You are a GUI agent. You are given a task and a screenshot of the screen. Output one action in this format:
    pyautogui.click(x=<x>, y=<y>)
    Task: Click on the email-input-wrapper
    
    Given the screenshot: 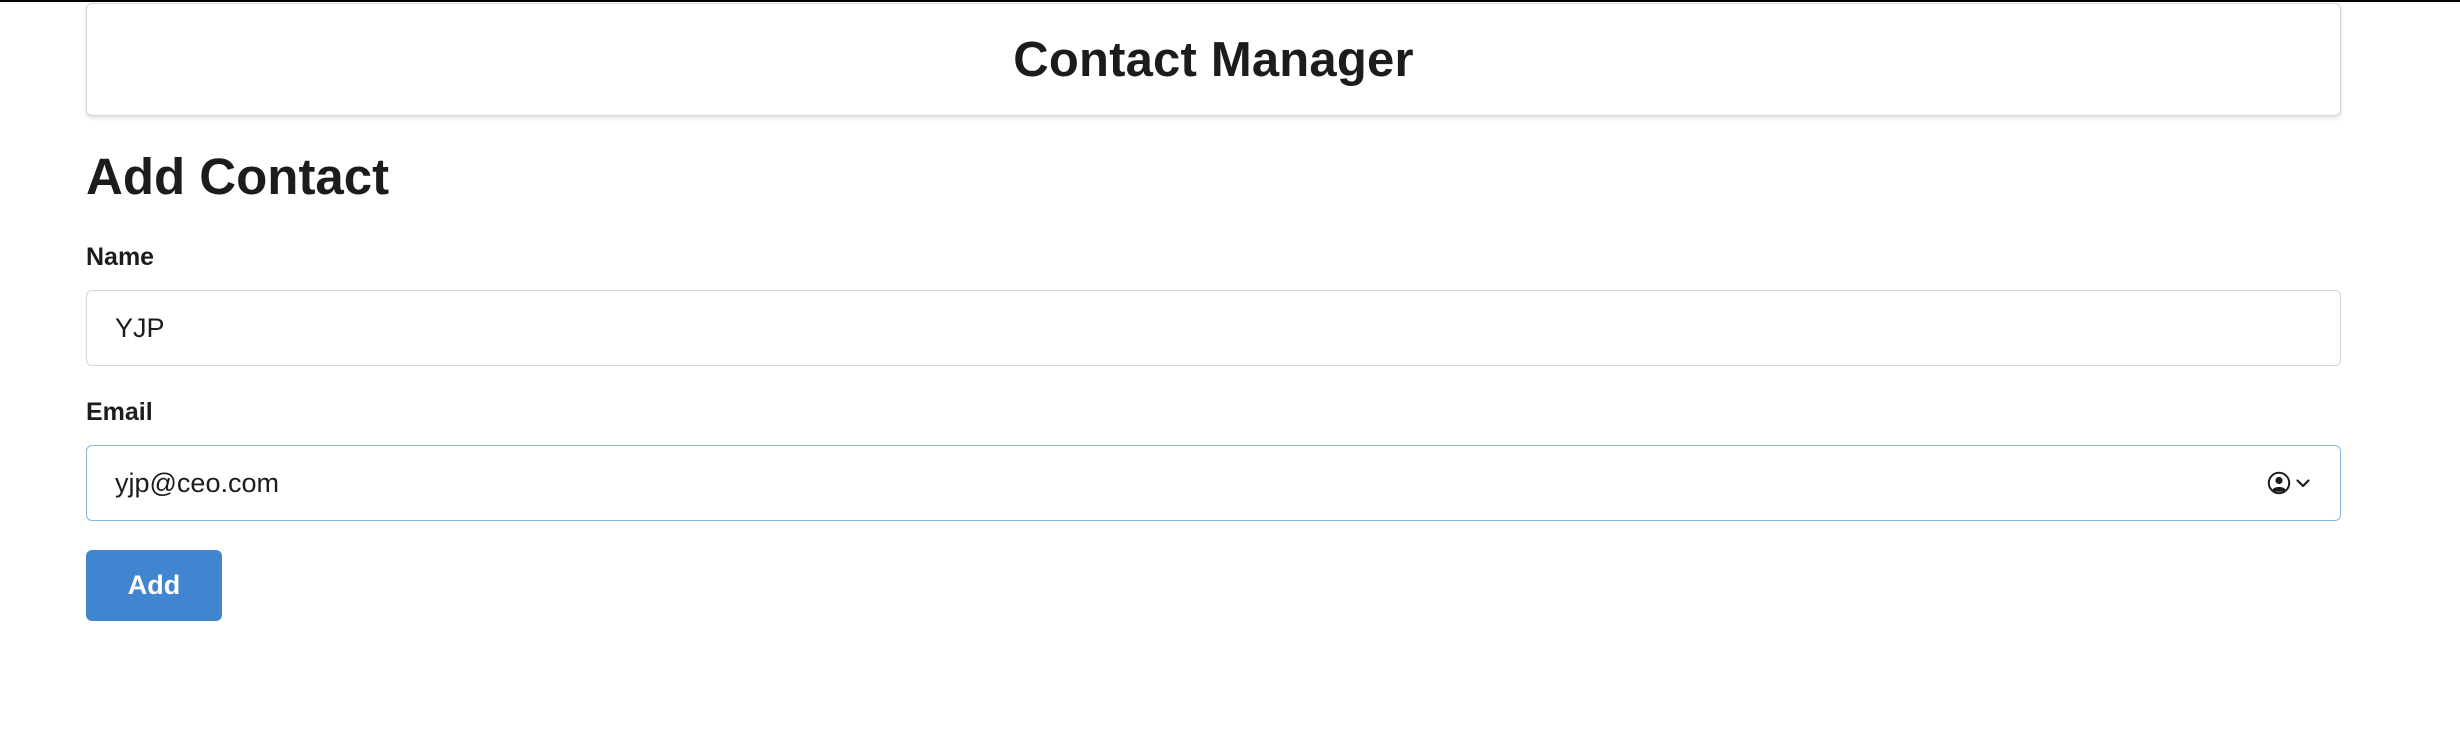 What is the action you would take?
    pyautogui.click(x=1213, y=483)
    